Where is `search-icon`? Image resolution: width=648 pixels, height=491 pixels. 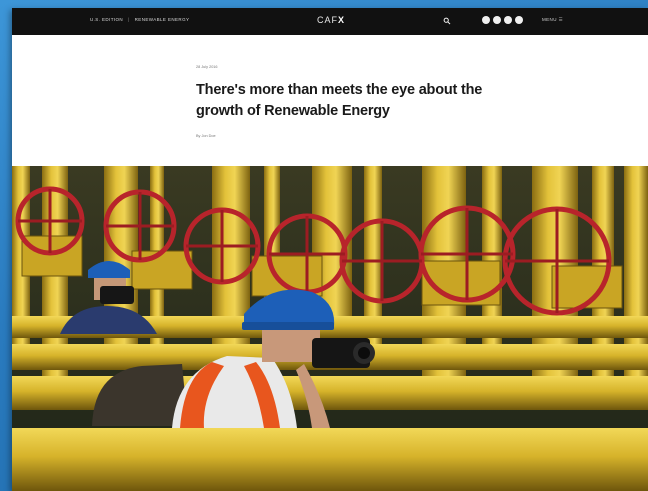 search-icon is located at coordinates (447, 21).